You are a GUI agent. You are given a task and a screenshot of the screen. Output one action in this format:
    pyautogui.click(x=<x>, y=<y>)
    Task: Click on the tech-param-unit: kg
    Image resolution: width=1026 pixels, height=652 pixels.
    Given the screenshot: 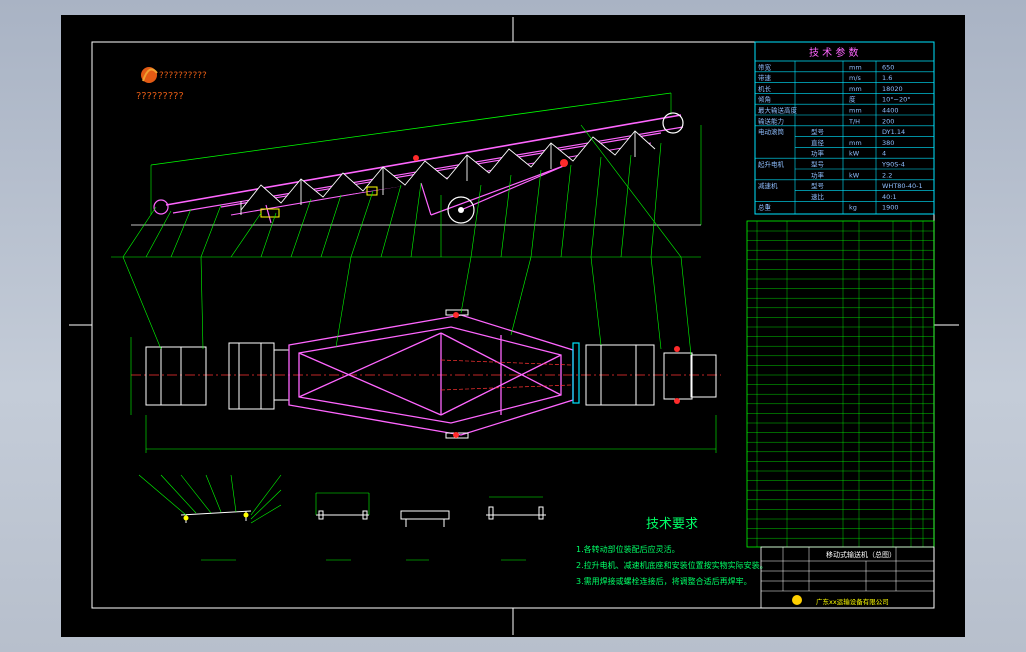 What is the action you would take?
    pyautogui.click(x=853, y=208)
    